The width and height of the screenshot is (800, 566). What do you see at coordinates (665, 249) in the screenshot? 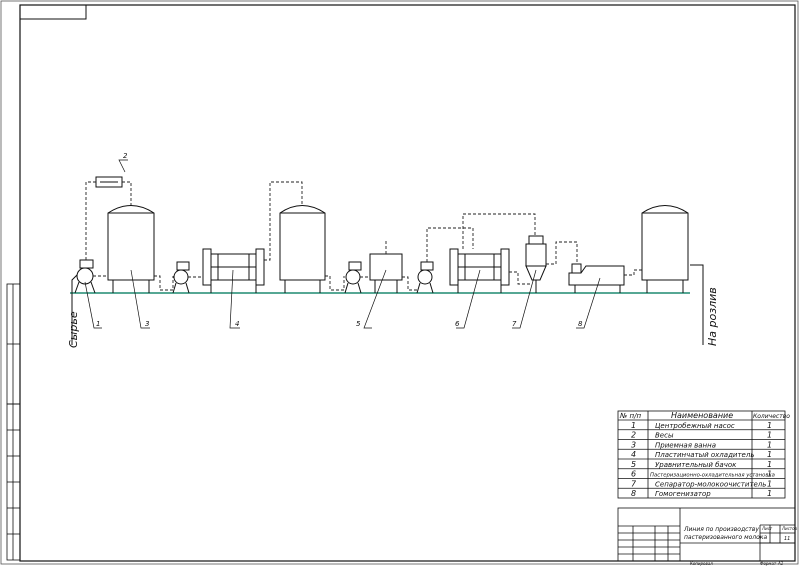
I see `storage-tank-final` at bounding box center [665, 249].